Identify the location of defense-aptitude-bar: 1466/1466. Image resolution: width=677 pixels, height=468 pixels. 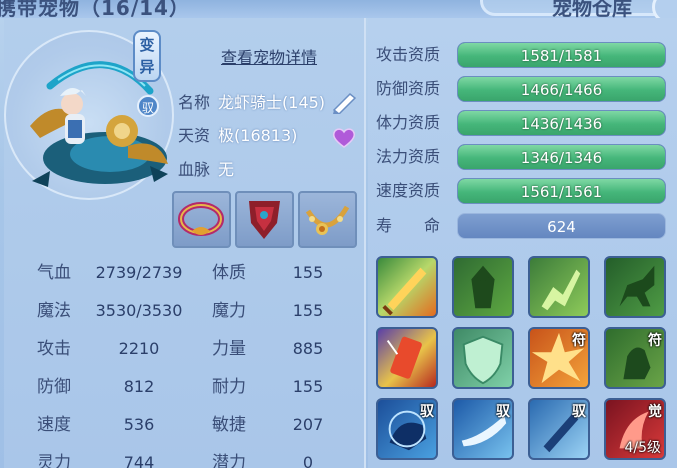
(561, 89).